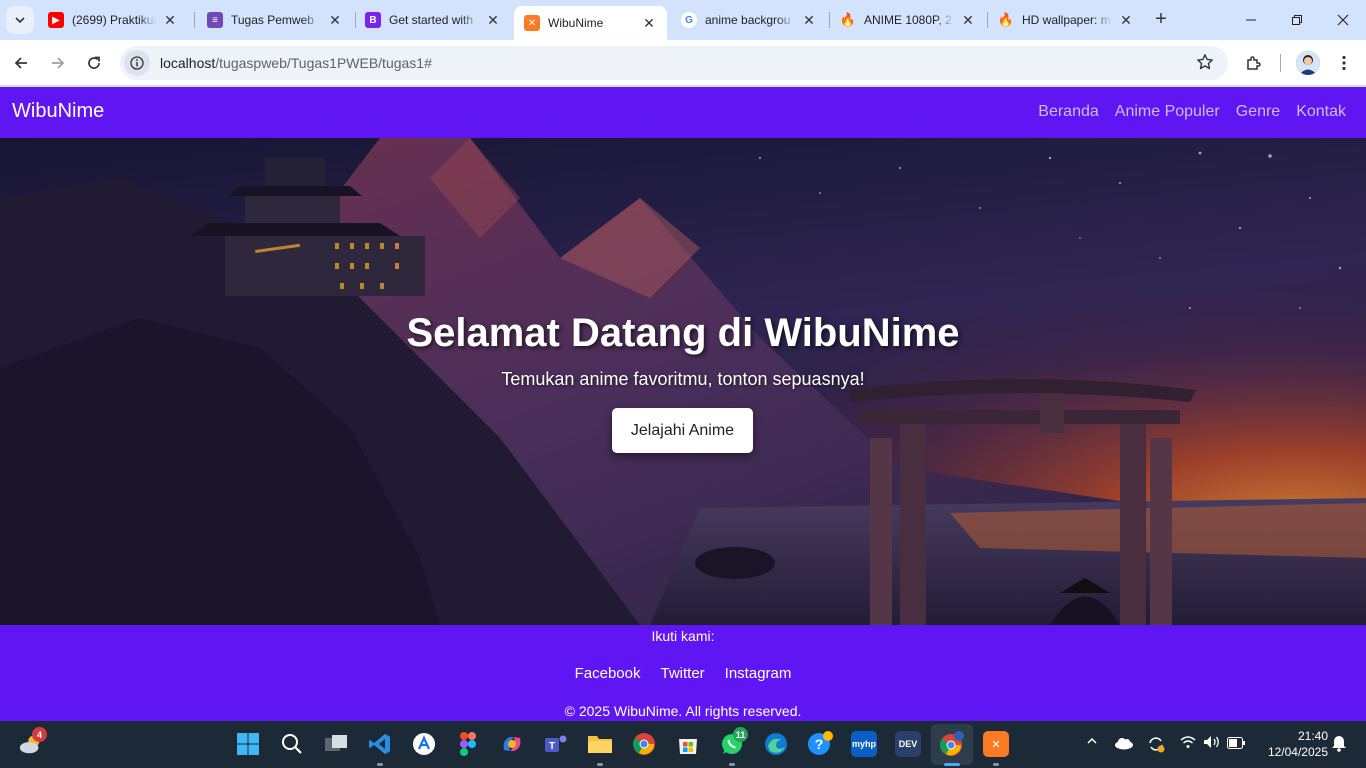 The image size is (1366, 768). Describe the element at coordinates (292, 744) in the screenshot. I see `search-icon` at that location.